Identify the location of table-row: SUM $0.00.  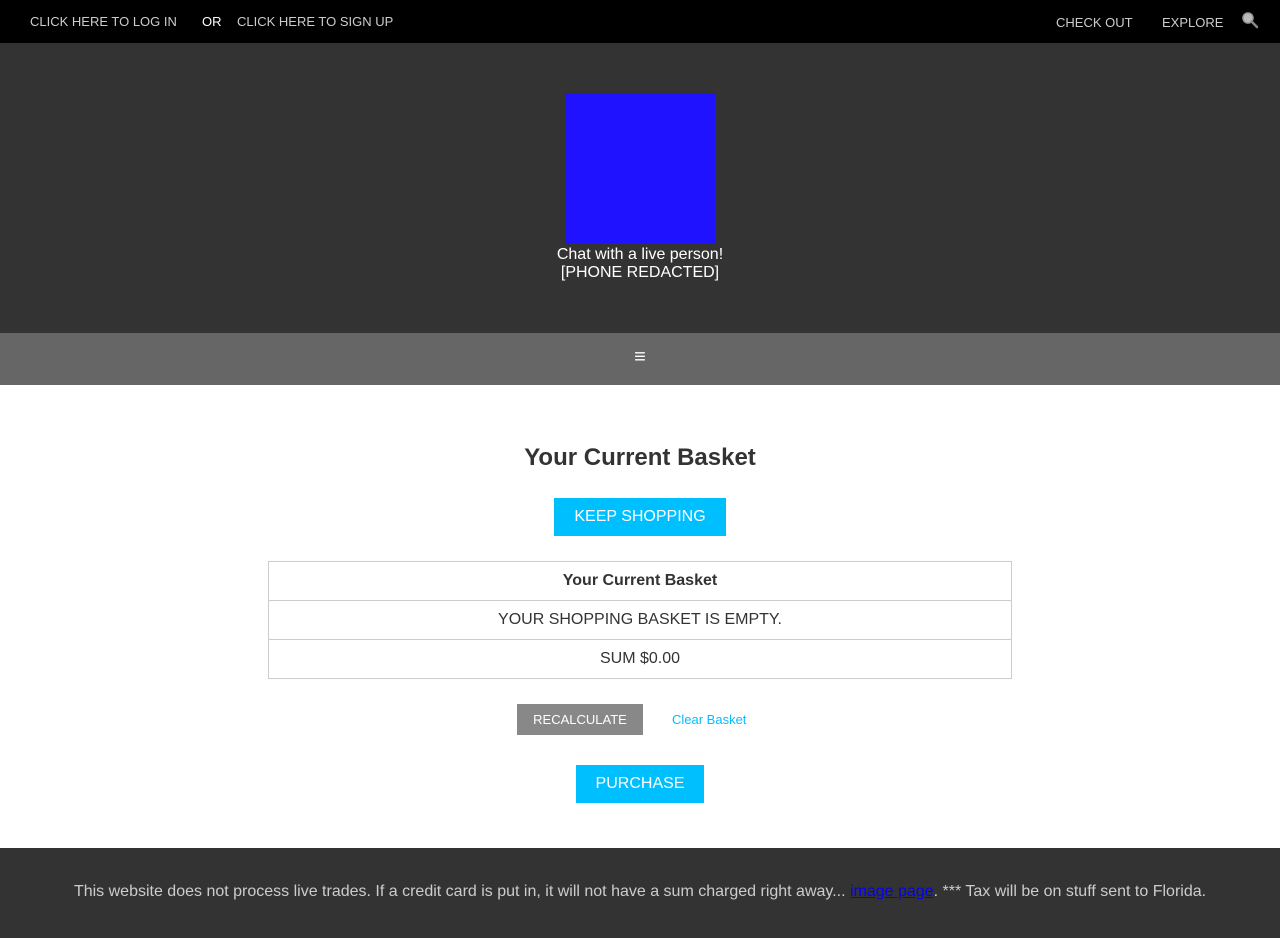
(640, 659).